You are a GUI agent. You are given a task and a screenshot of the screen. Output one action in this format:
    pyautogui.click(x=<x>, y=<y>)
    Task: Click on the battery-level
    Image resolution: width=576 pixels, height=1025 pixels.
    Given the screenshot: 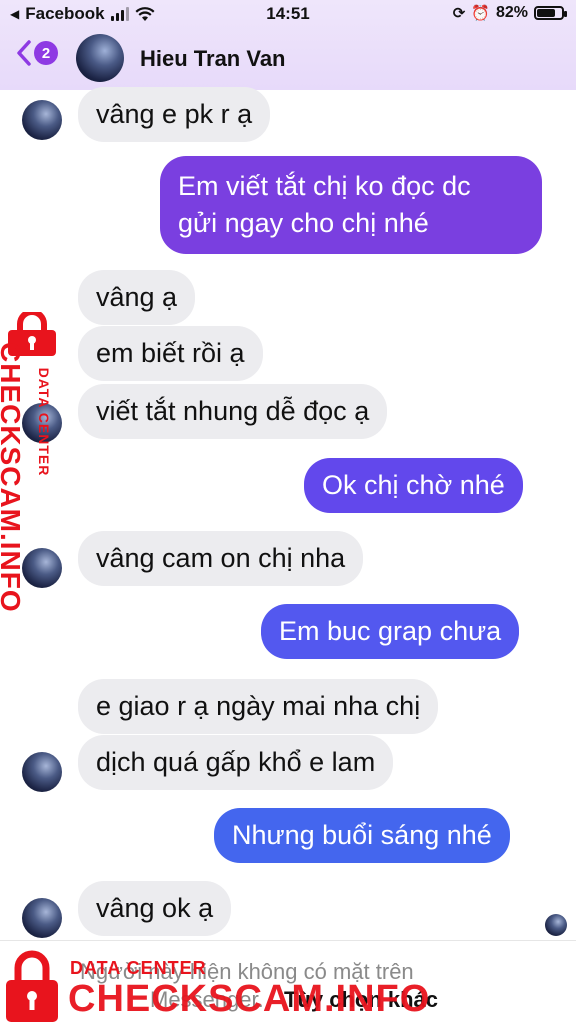 What is the action you would take?
    pyautogui.click(x=546, y=13)
    